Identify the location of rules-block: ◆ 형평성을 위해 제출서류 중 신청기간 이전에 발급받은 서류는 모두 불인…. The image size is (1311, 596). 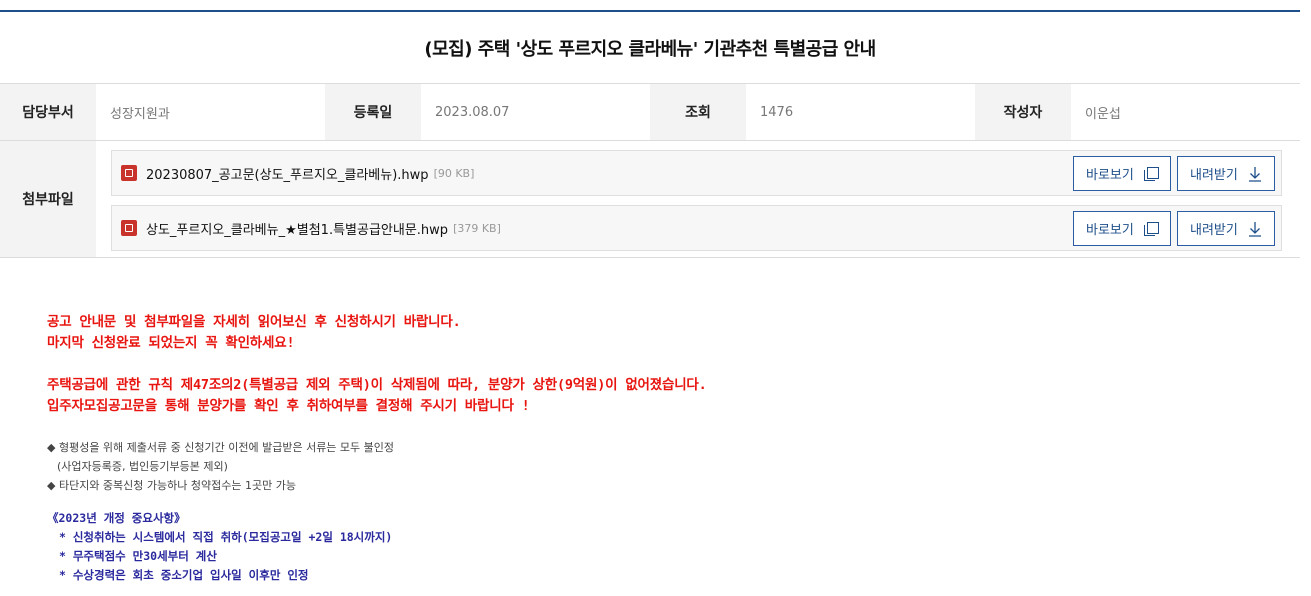
(647, 466).